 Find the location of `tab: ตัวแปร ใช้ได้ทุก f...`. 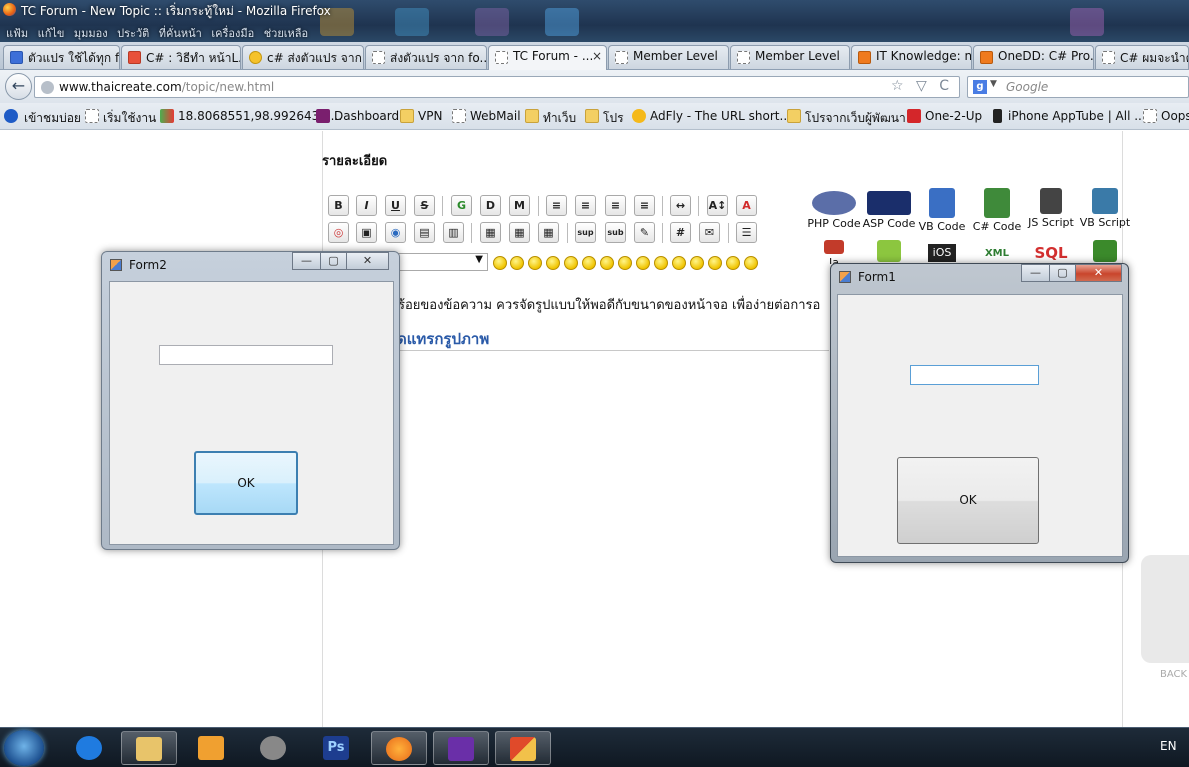

tab: ตัวแปร ใช้ได้ทุก f... is located at coordinates (61, 57).